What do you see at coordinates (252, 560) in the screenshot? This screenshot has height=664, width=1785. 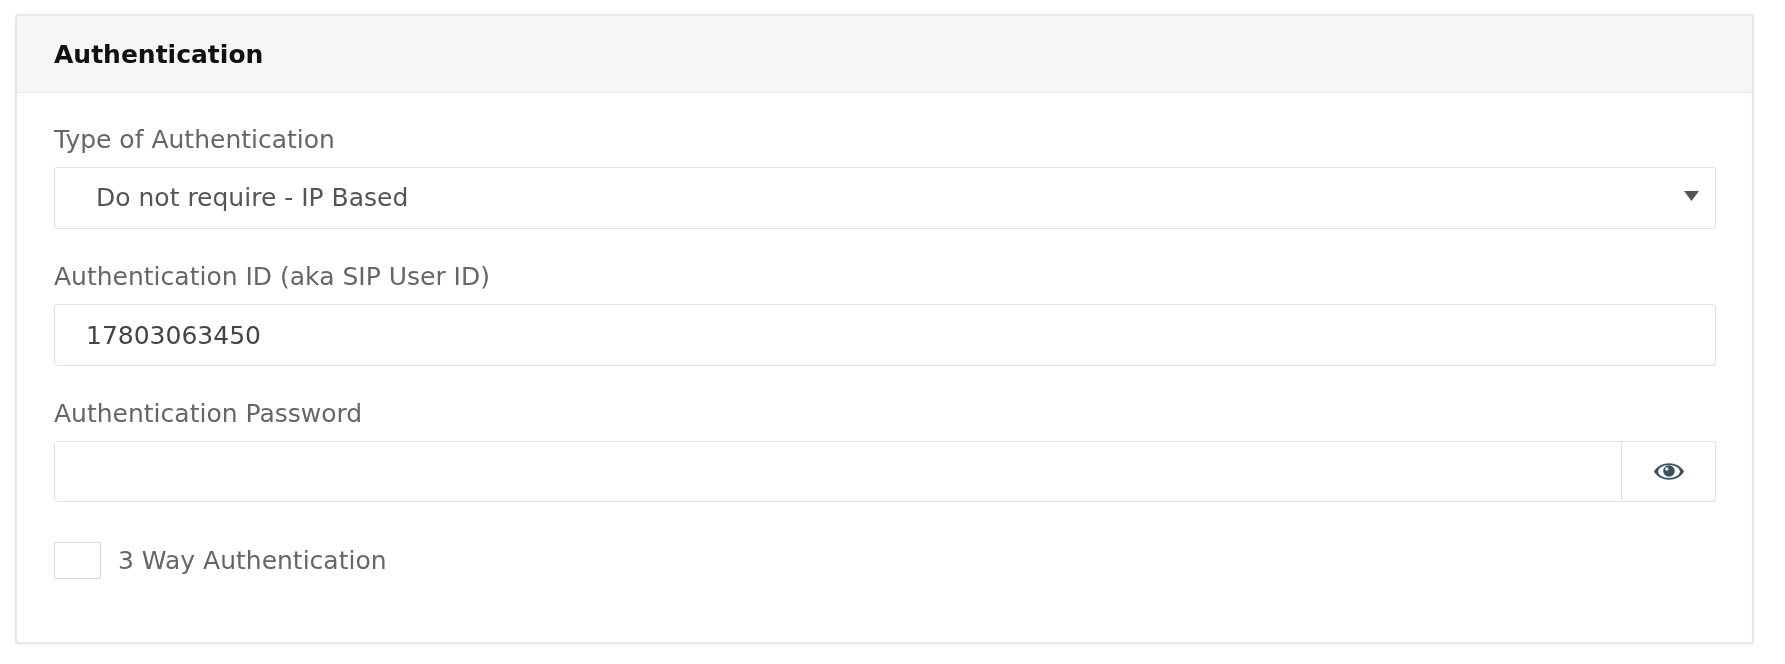 I see `checkbox-label: 3 Way Authentication` at bounding box center [252, 560].